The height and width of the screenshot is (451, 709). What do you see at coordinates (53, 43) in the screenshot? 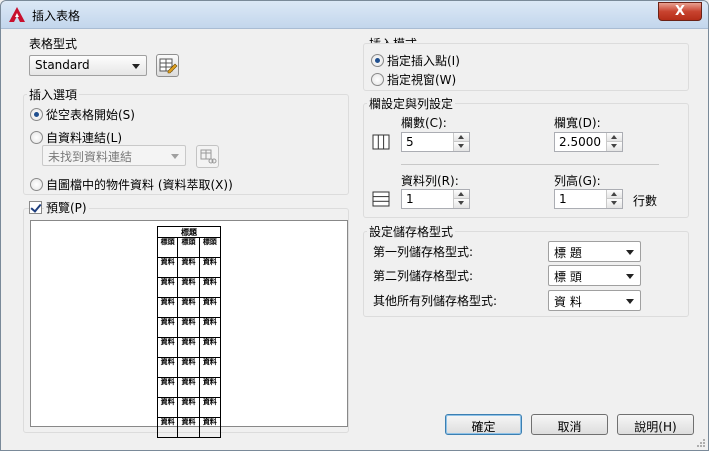
I see `table-style-group-title: 表格型式` at bounding box center [53, 43].